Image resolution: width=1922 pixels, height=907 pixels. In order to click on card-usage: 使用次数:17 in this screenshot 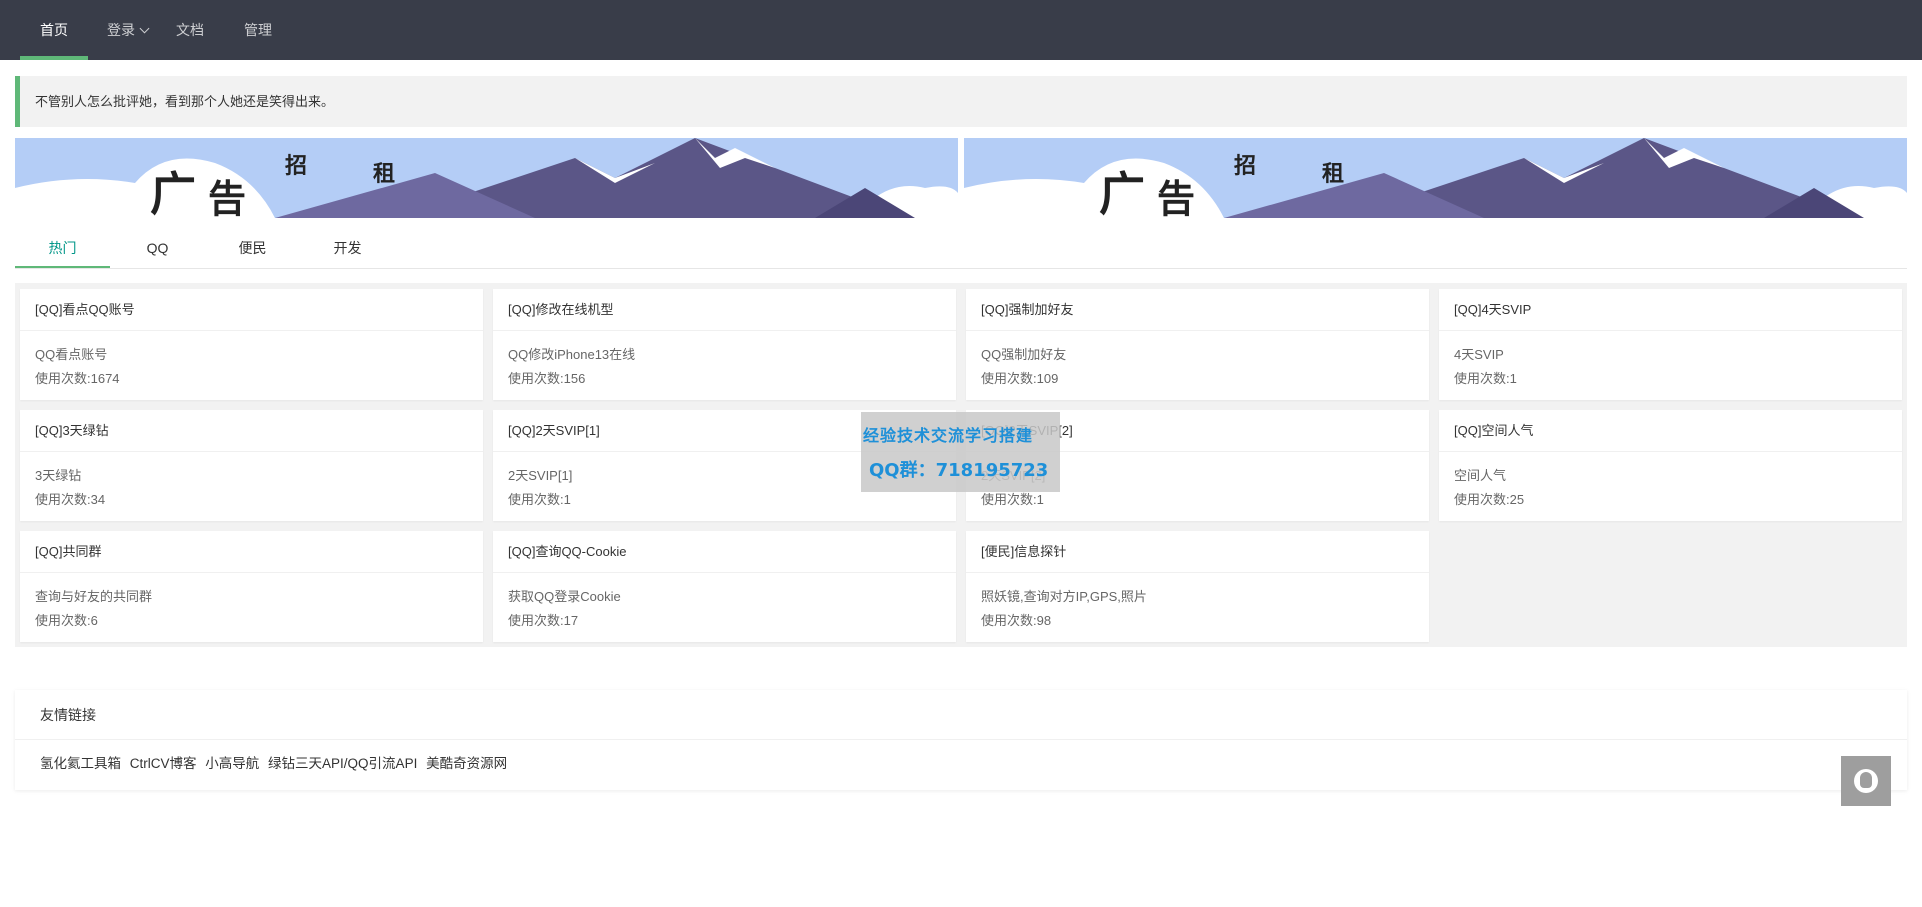, I will do `click(543, 620)`.